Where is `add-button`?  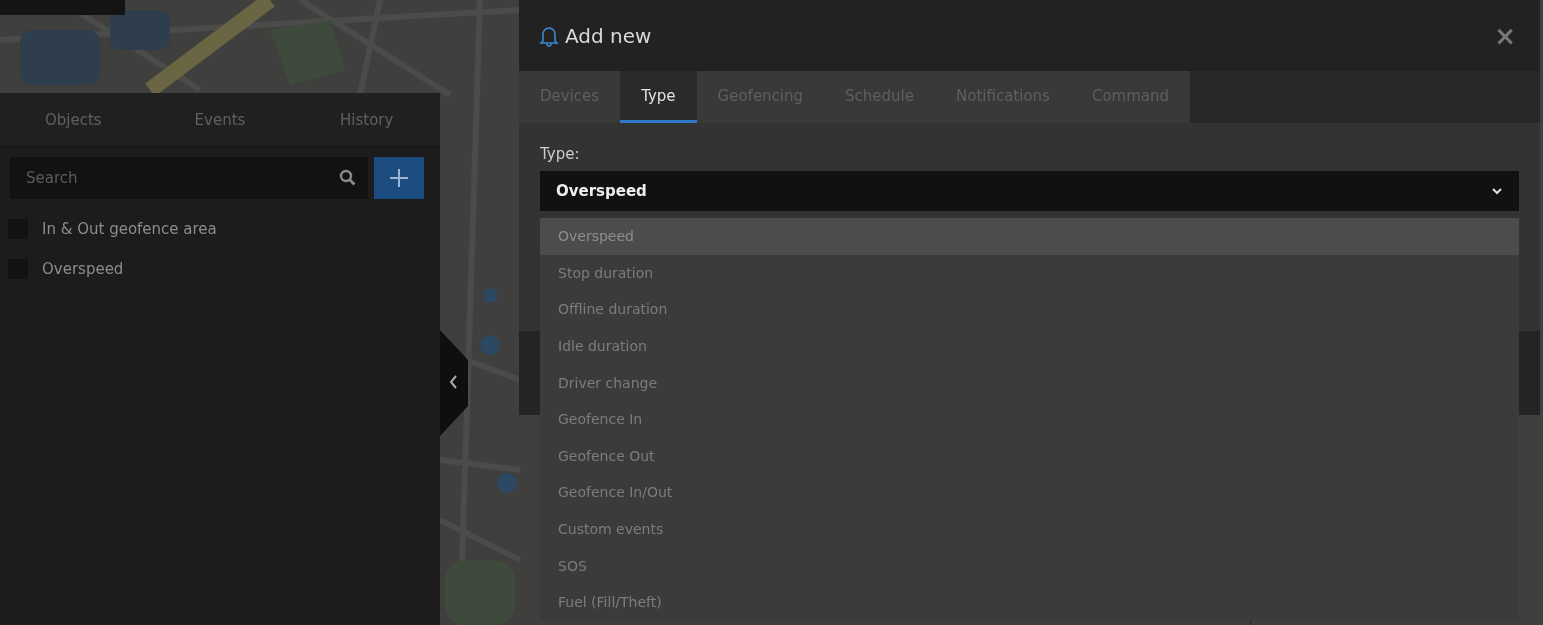 add-button is located at coordinates (399, 178).